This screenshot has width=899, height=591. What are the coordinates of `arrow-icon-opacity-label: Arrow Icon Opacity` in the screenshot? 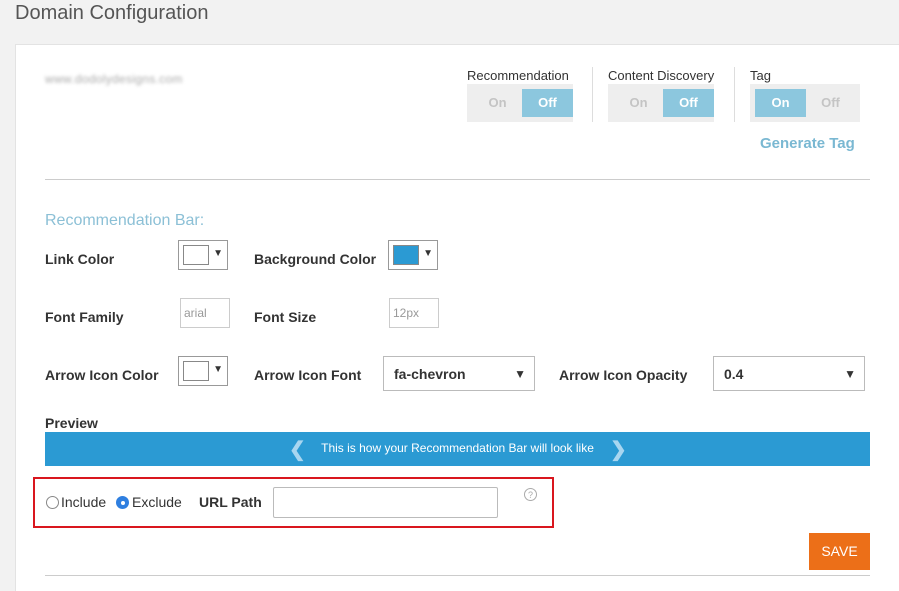 It's located at (623, 375).